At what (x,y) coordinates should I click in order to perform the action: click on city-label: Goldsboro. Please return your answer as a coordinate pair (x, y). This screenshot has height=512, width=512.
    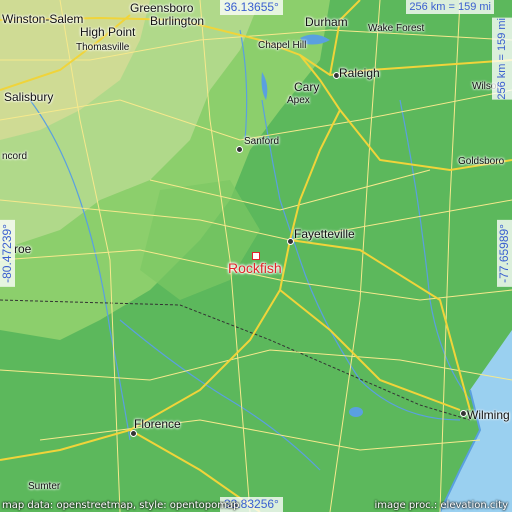
    Looking at the image, I should click on (481, 161).